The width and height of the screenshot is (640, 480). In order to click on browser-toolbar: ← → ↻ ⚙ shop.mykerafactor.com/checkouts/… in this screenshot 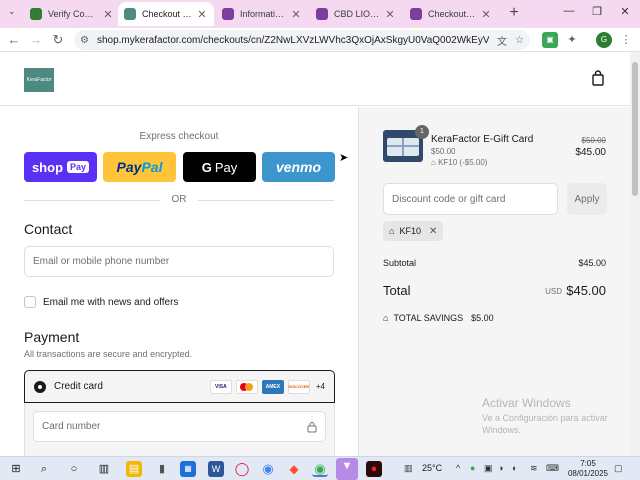, I will do `click(320, 40)`.